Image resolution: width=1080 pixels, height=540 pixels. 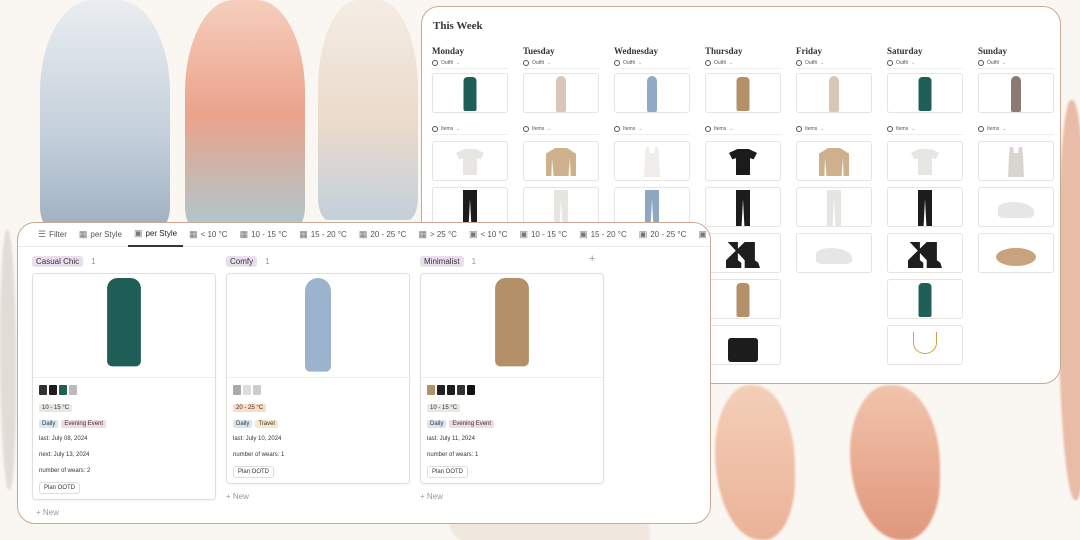 I want to click on day-name: Monday, so click(x=448, y=51).